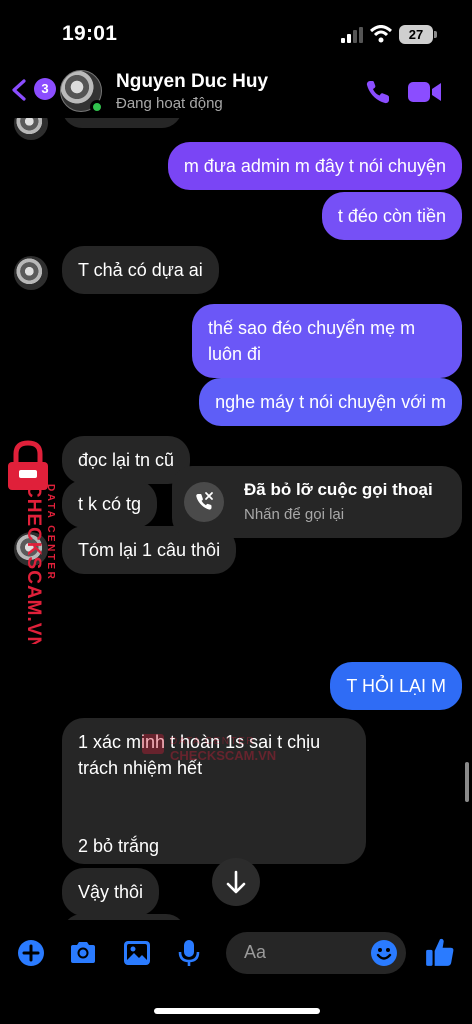 Image resolution: width=472 pixels, height=1024 pixels. Describe the element at coordinates (236, 32) in the screenshot. I see `status-bar: 19:01 27` at that location.